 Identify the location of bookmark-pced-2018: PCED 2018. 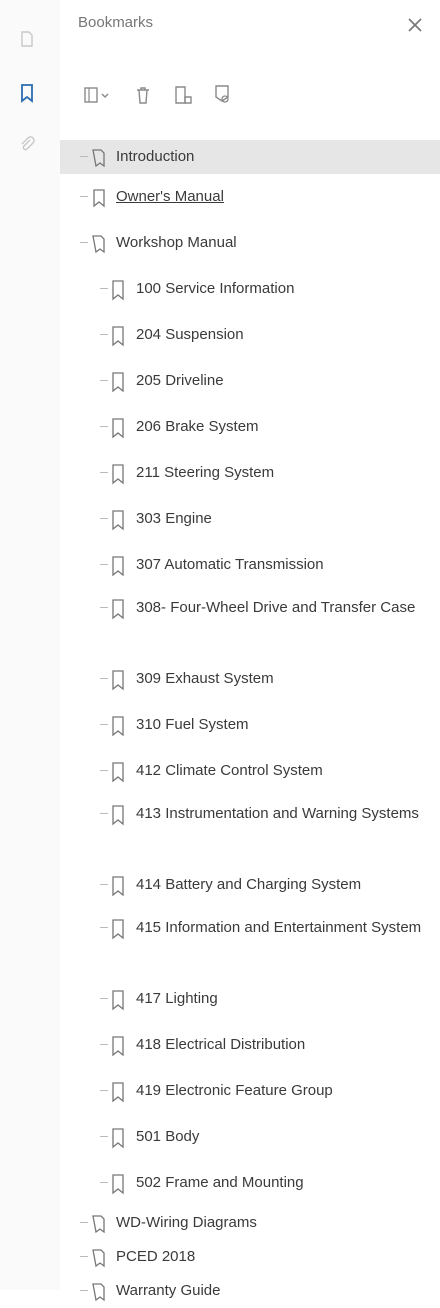
(250, 1257).